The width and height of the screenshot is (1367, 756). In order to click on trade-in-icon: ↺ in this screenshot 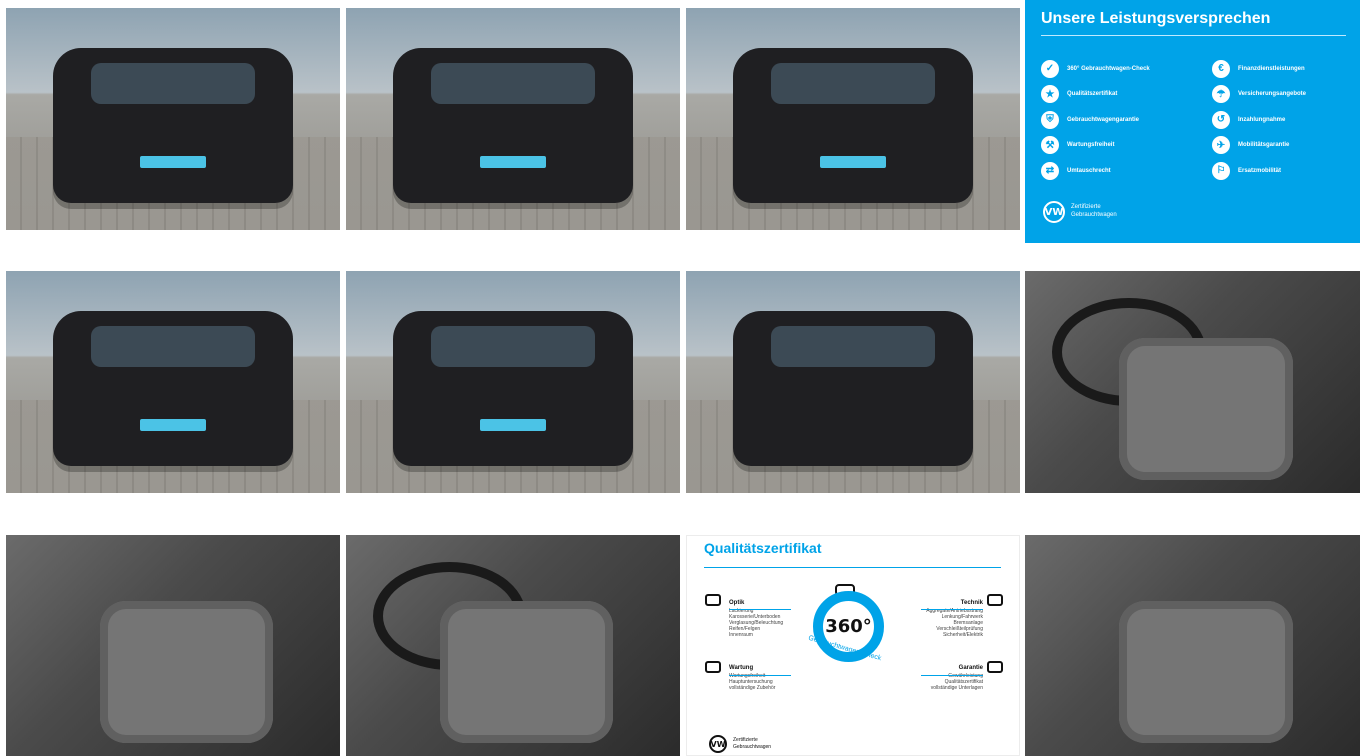, I will do `click(1221, 119)`.